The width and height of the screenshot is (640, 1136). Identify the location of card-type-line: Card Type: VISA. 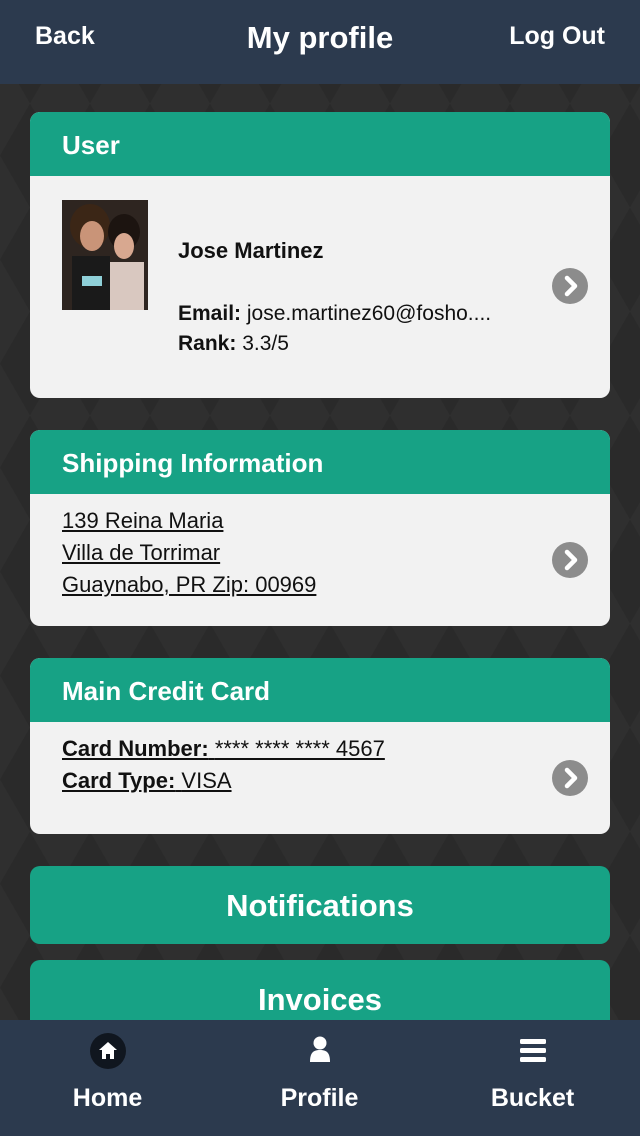
(147, 781).